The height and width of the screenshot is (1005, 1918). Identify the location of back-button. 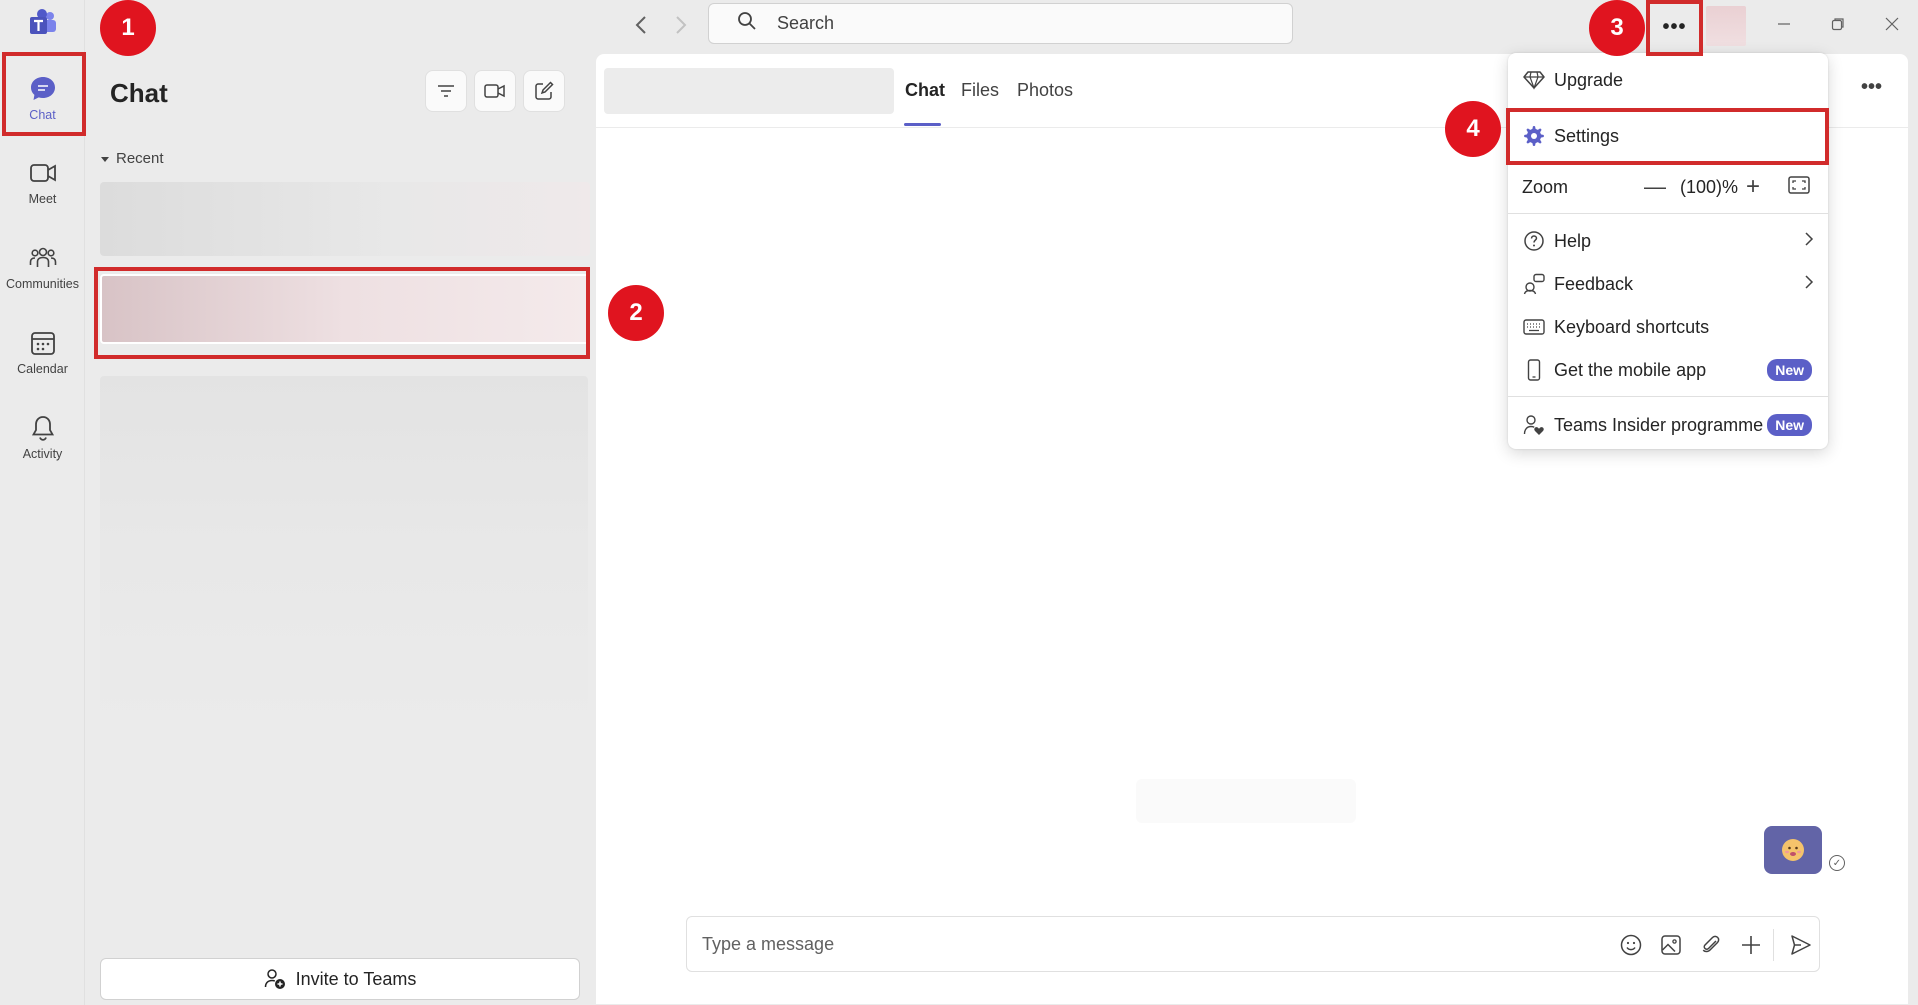
(641, 25).